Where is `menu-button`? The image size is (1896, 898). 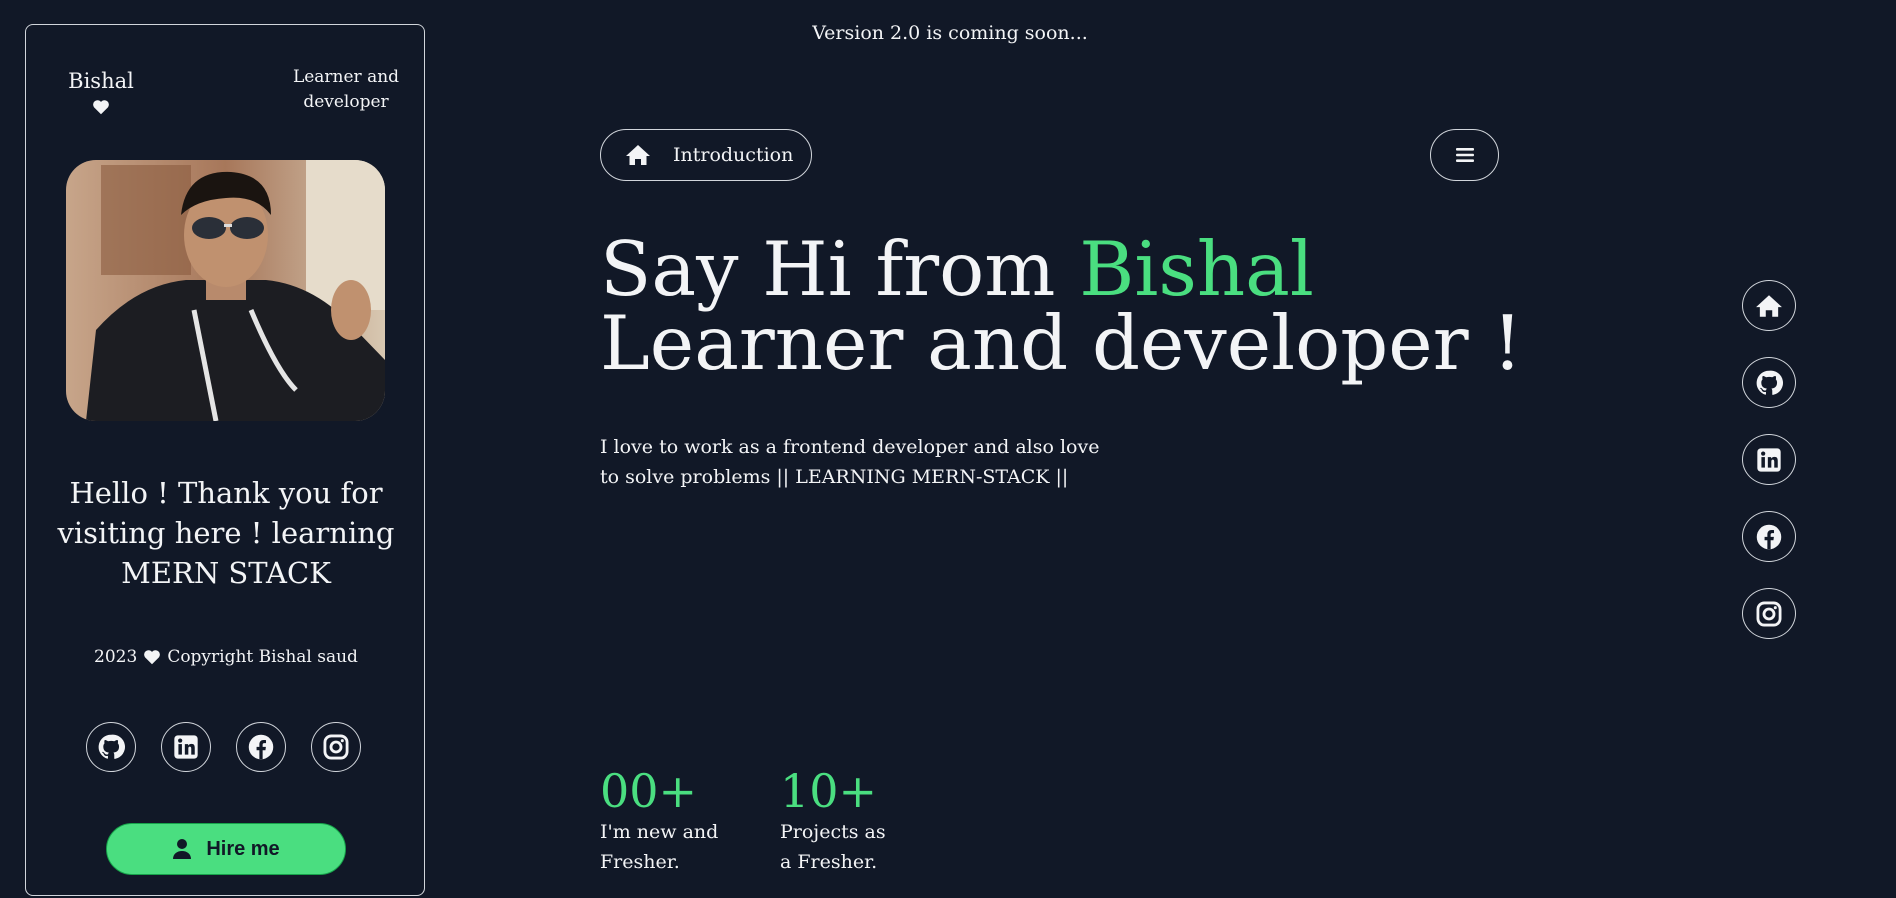
menu-button is located at coordinates (1464, 155).